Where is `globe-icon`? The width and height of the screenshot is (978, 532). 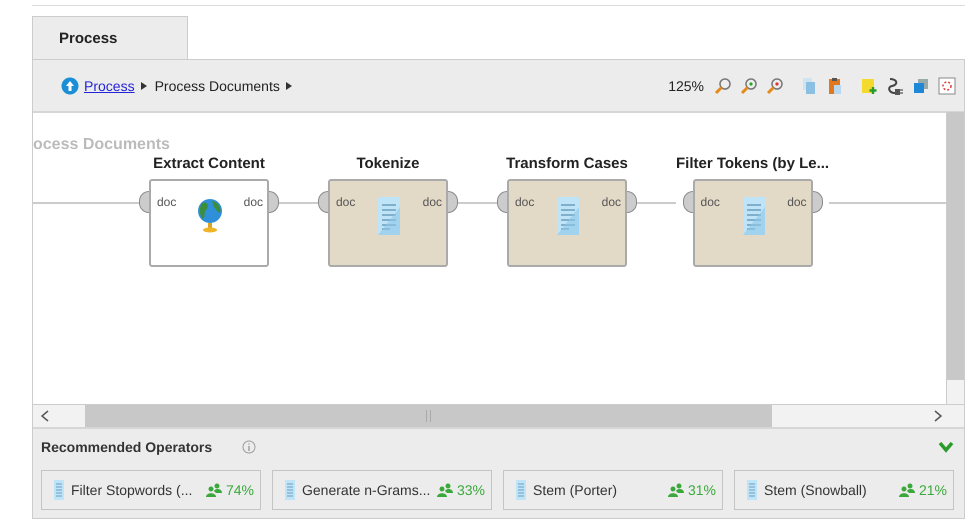 globe-icon is located at coordinates (210, 216).